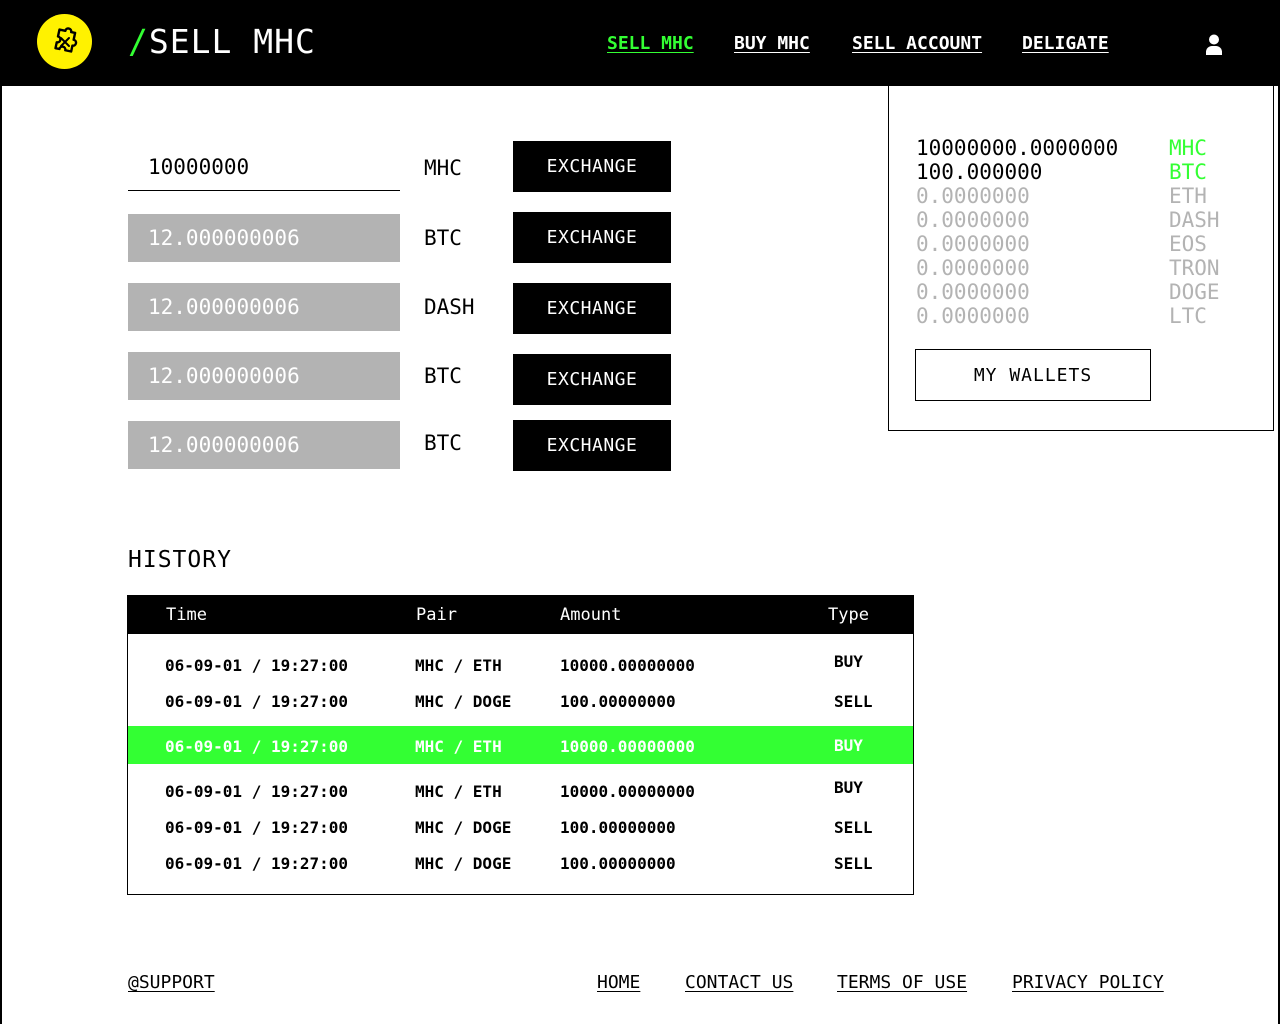 This screenshot has height=1024, width=1280. What do you see at coordinates (1188, 244) in the screenshot?
I see `wallet-currency: EOS` at bounding box center [1188, 244].